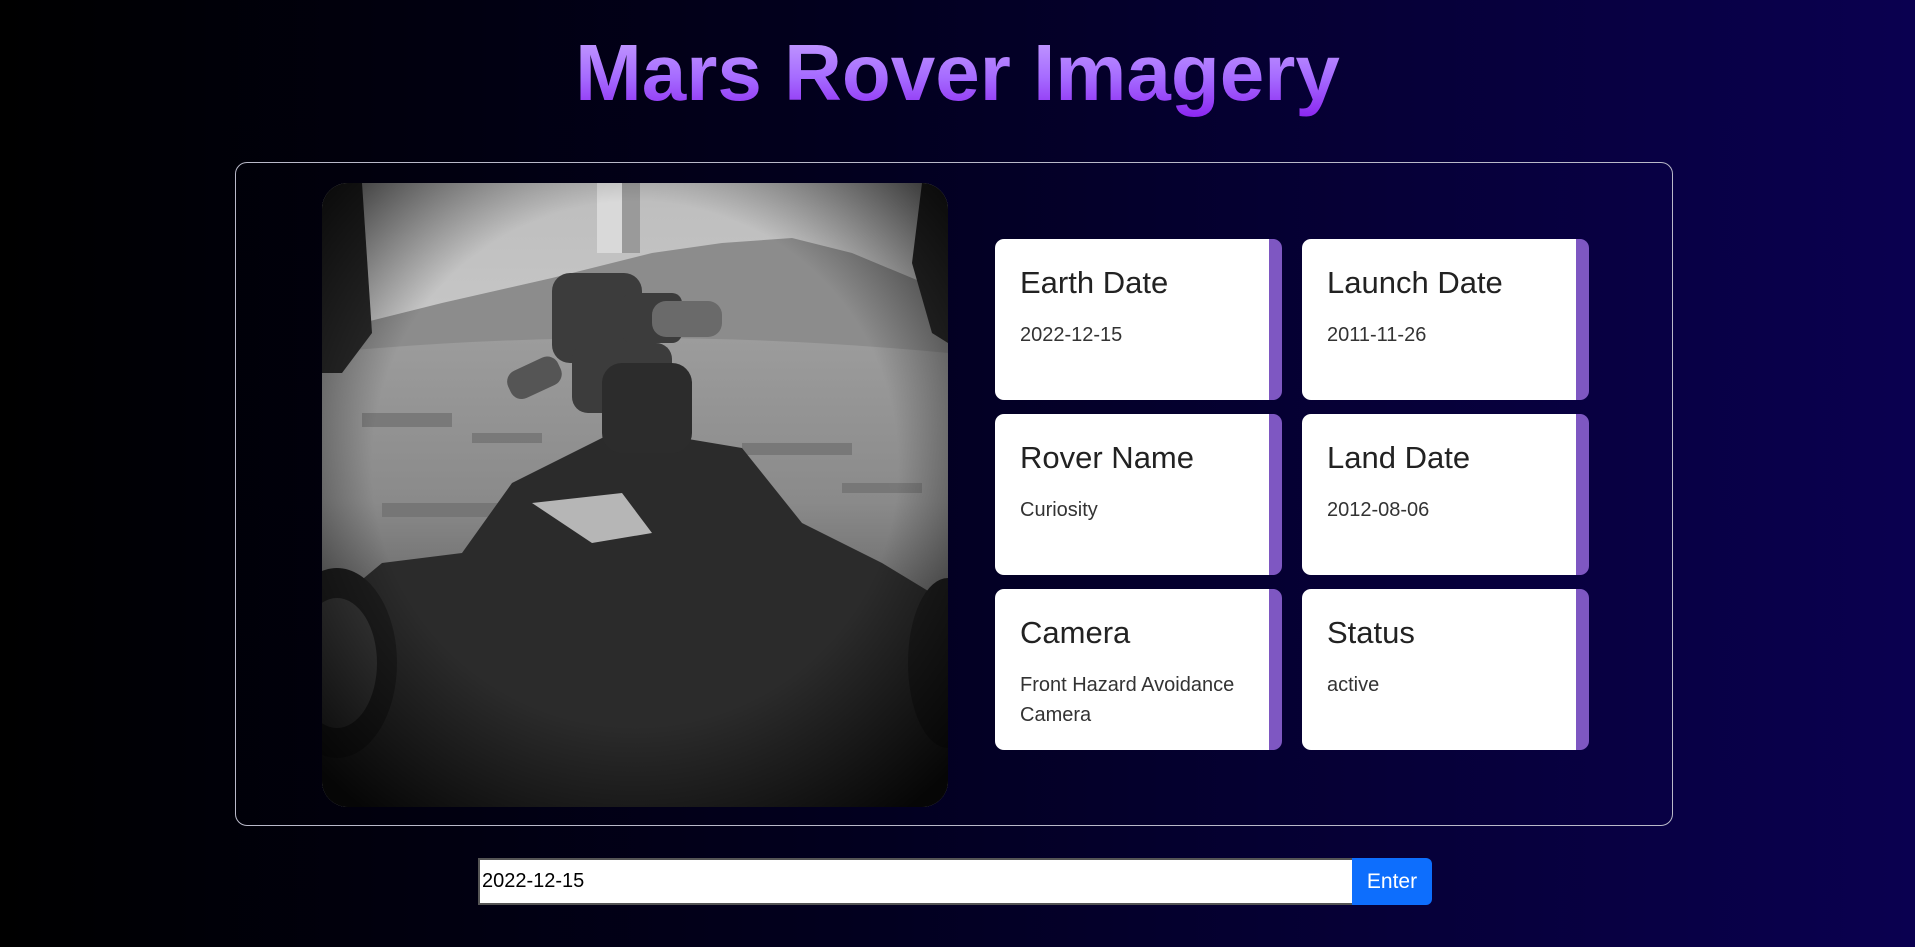 The width and height of the screenshot is (1915, 947). What do you see at coordinates (915, 881) in the screenshot?
I see `date-input` at bounding box center [915, 881].